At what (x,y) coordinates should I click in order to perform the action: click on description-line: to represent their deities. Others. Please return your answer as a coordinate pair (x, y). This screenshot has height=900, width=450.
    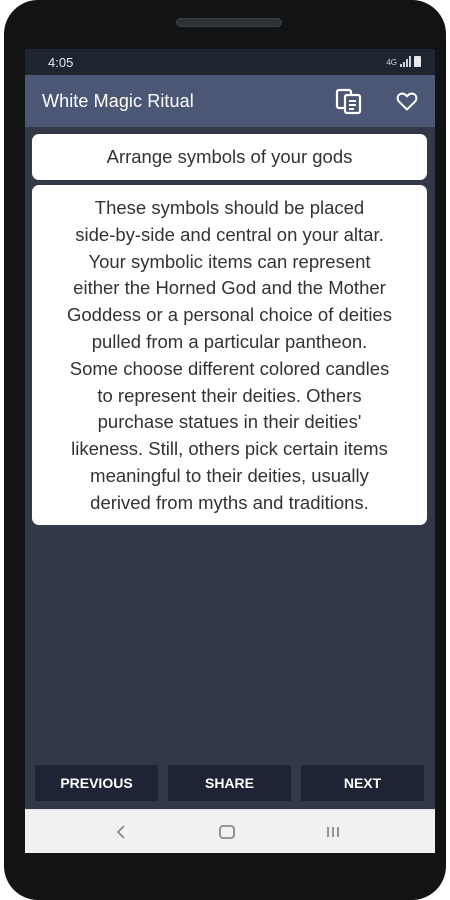
    Looking at the image, I should click on (229, 395).